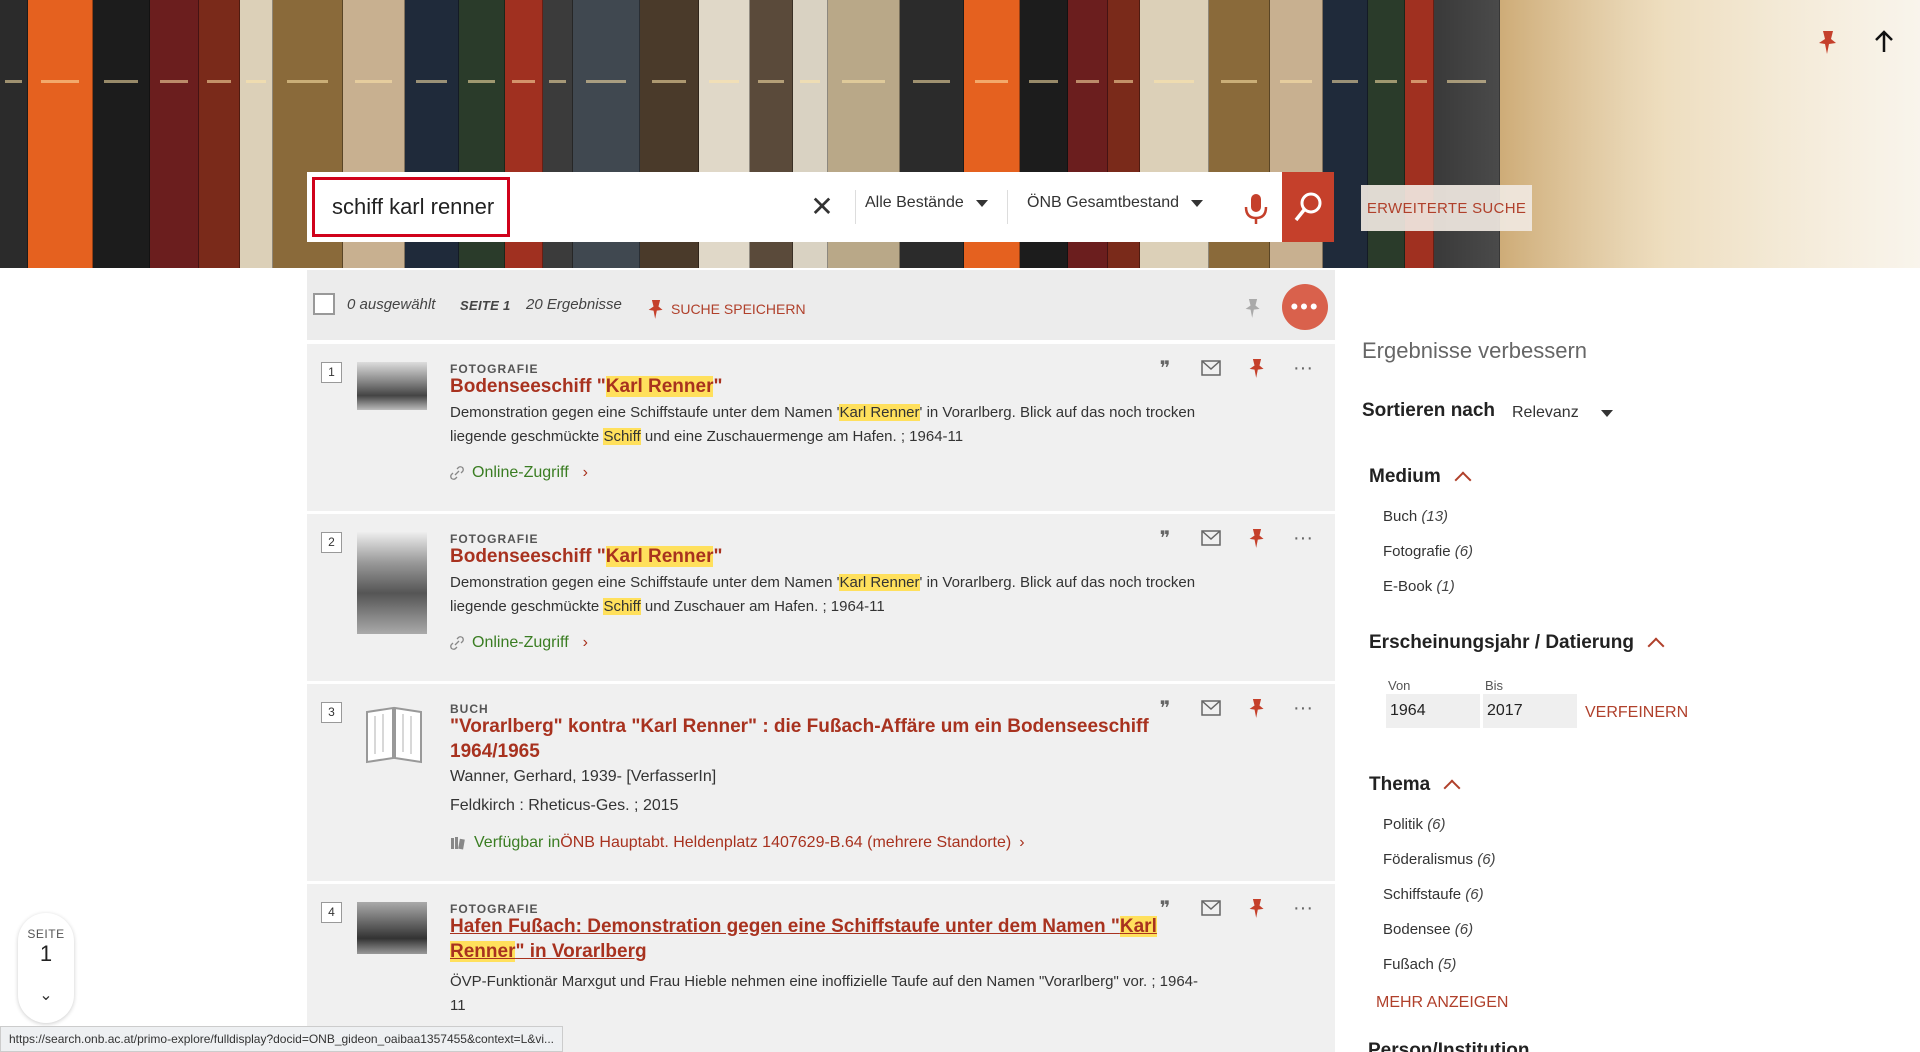 This screenshot has width=1920, height=1052. I want to click on sort-label: Sortieren nach, so click(1429, 410).